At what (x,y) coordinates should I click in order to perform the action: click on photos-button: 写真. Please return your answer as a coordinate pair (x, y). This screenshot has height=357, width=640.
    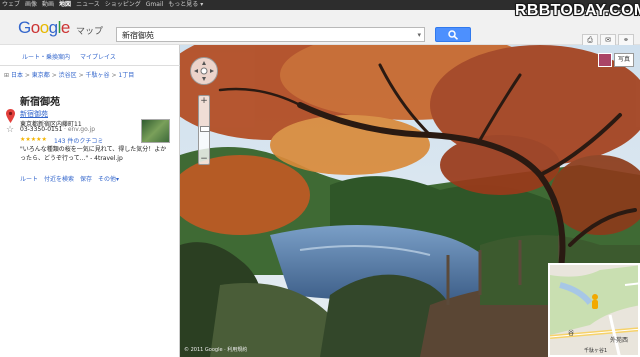
    Looking at the image, I should click on (623, 60).